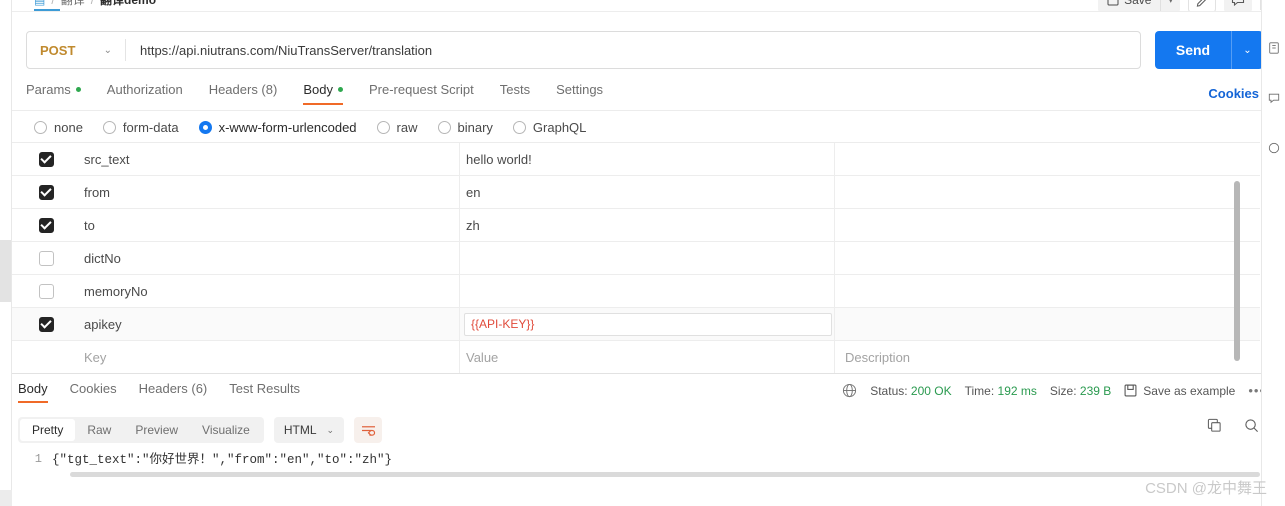  I want to click on table-row: from en, so click(636, 192).